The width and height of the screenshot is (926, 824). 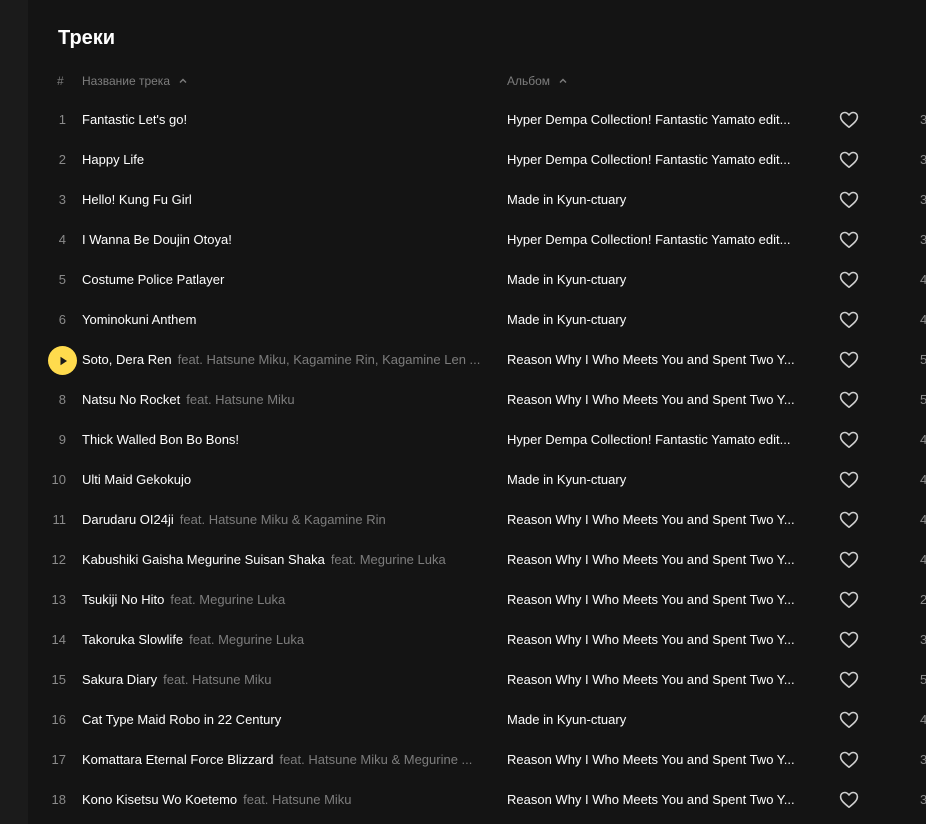 I want to click on track-number: 4, so click(x=62, y=239).